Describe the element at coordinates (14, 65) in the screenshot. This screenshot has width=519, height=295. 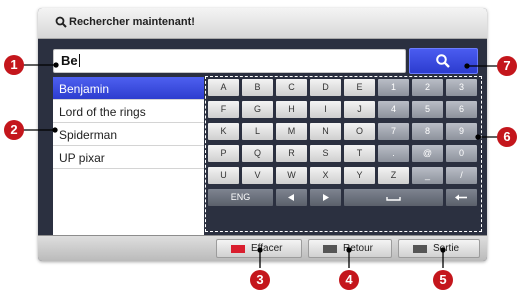
I see `callout-1: 1` at that location.